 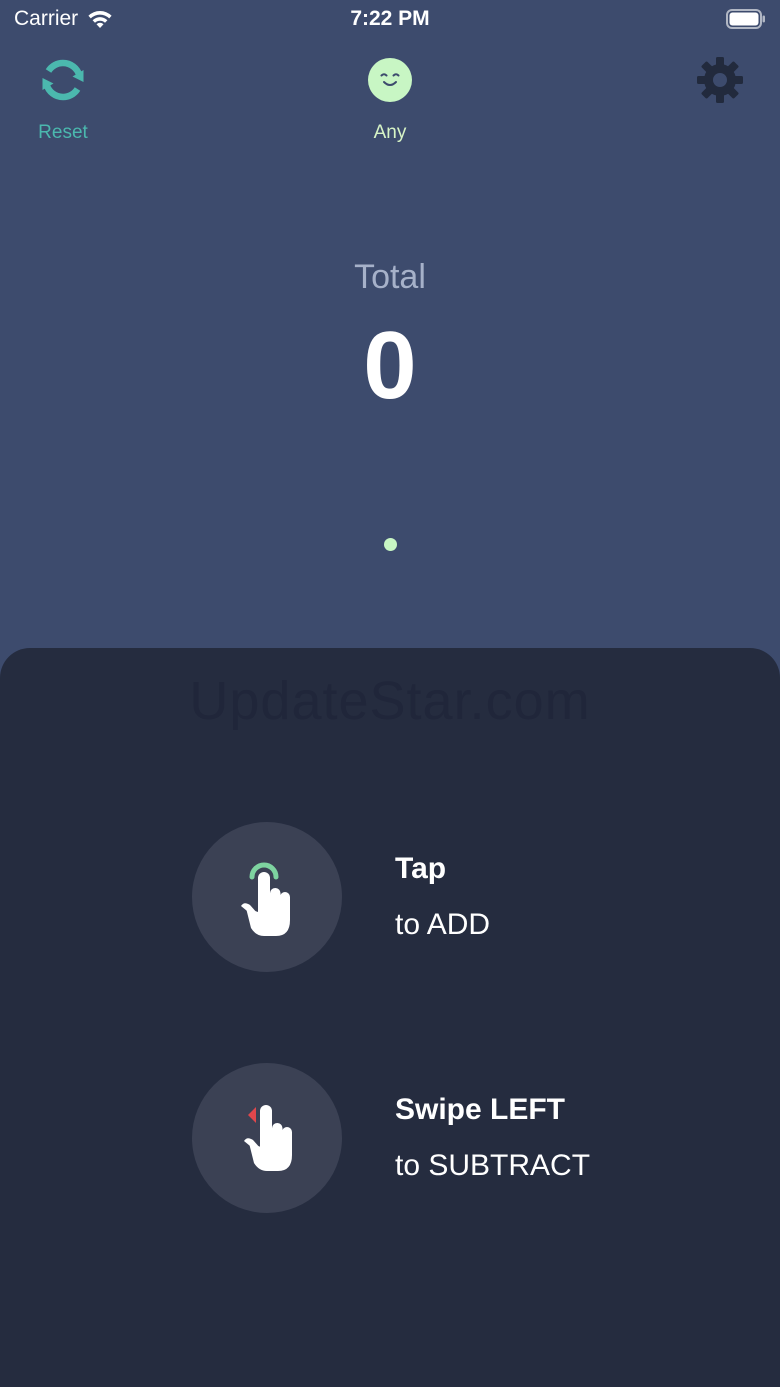 I want to click on page-indicator-dot, so click(x=390, y=544).